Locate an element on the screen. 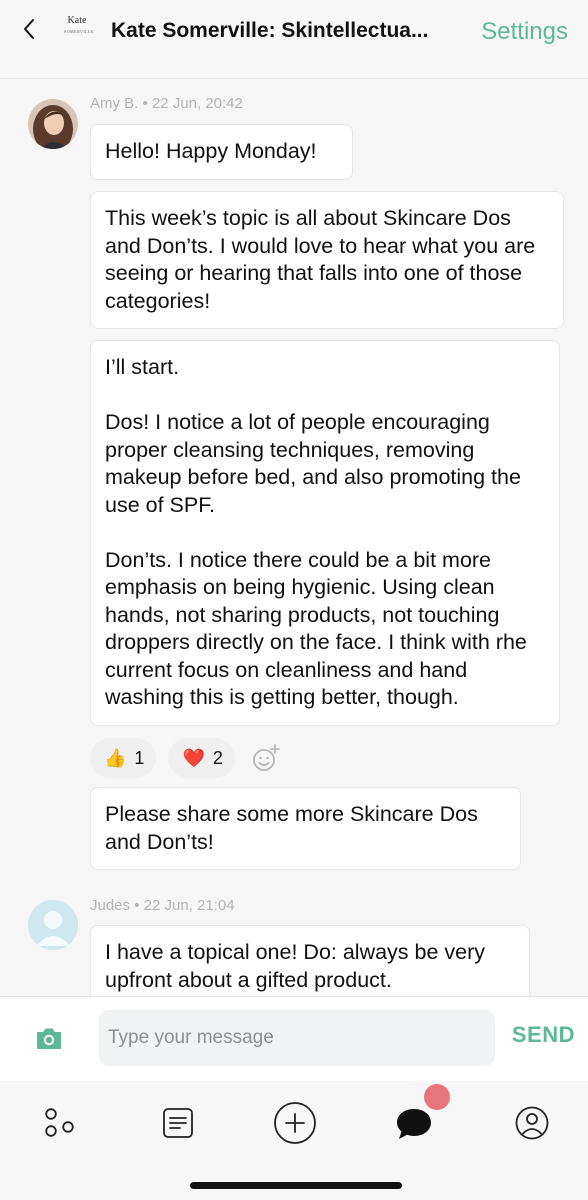 The height and width of the screenshot is (1200, 588). author-name: Amy B. is located at coordinates (114, 103).